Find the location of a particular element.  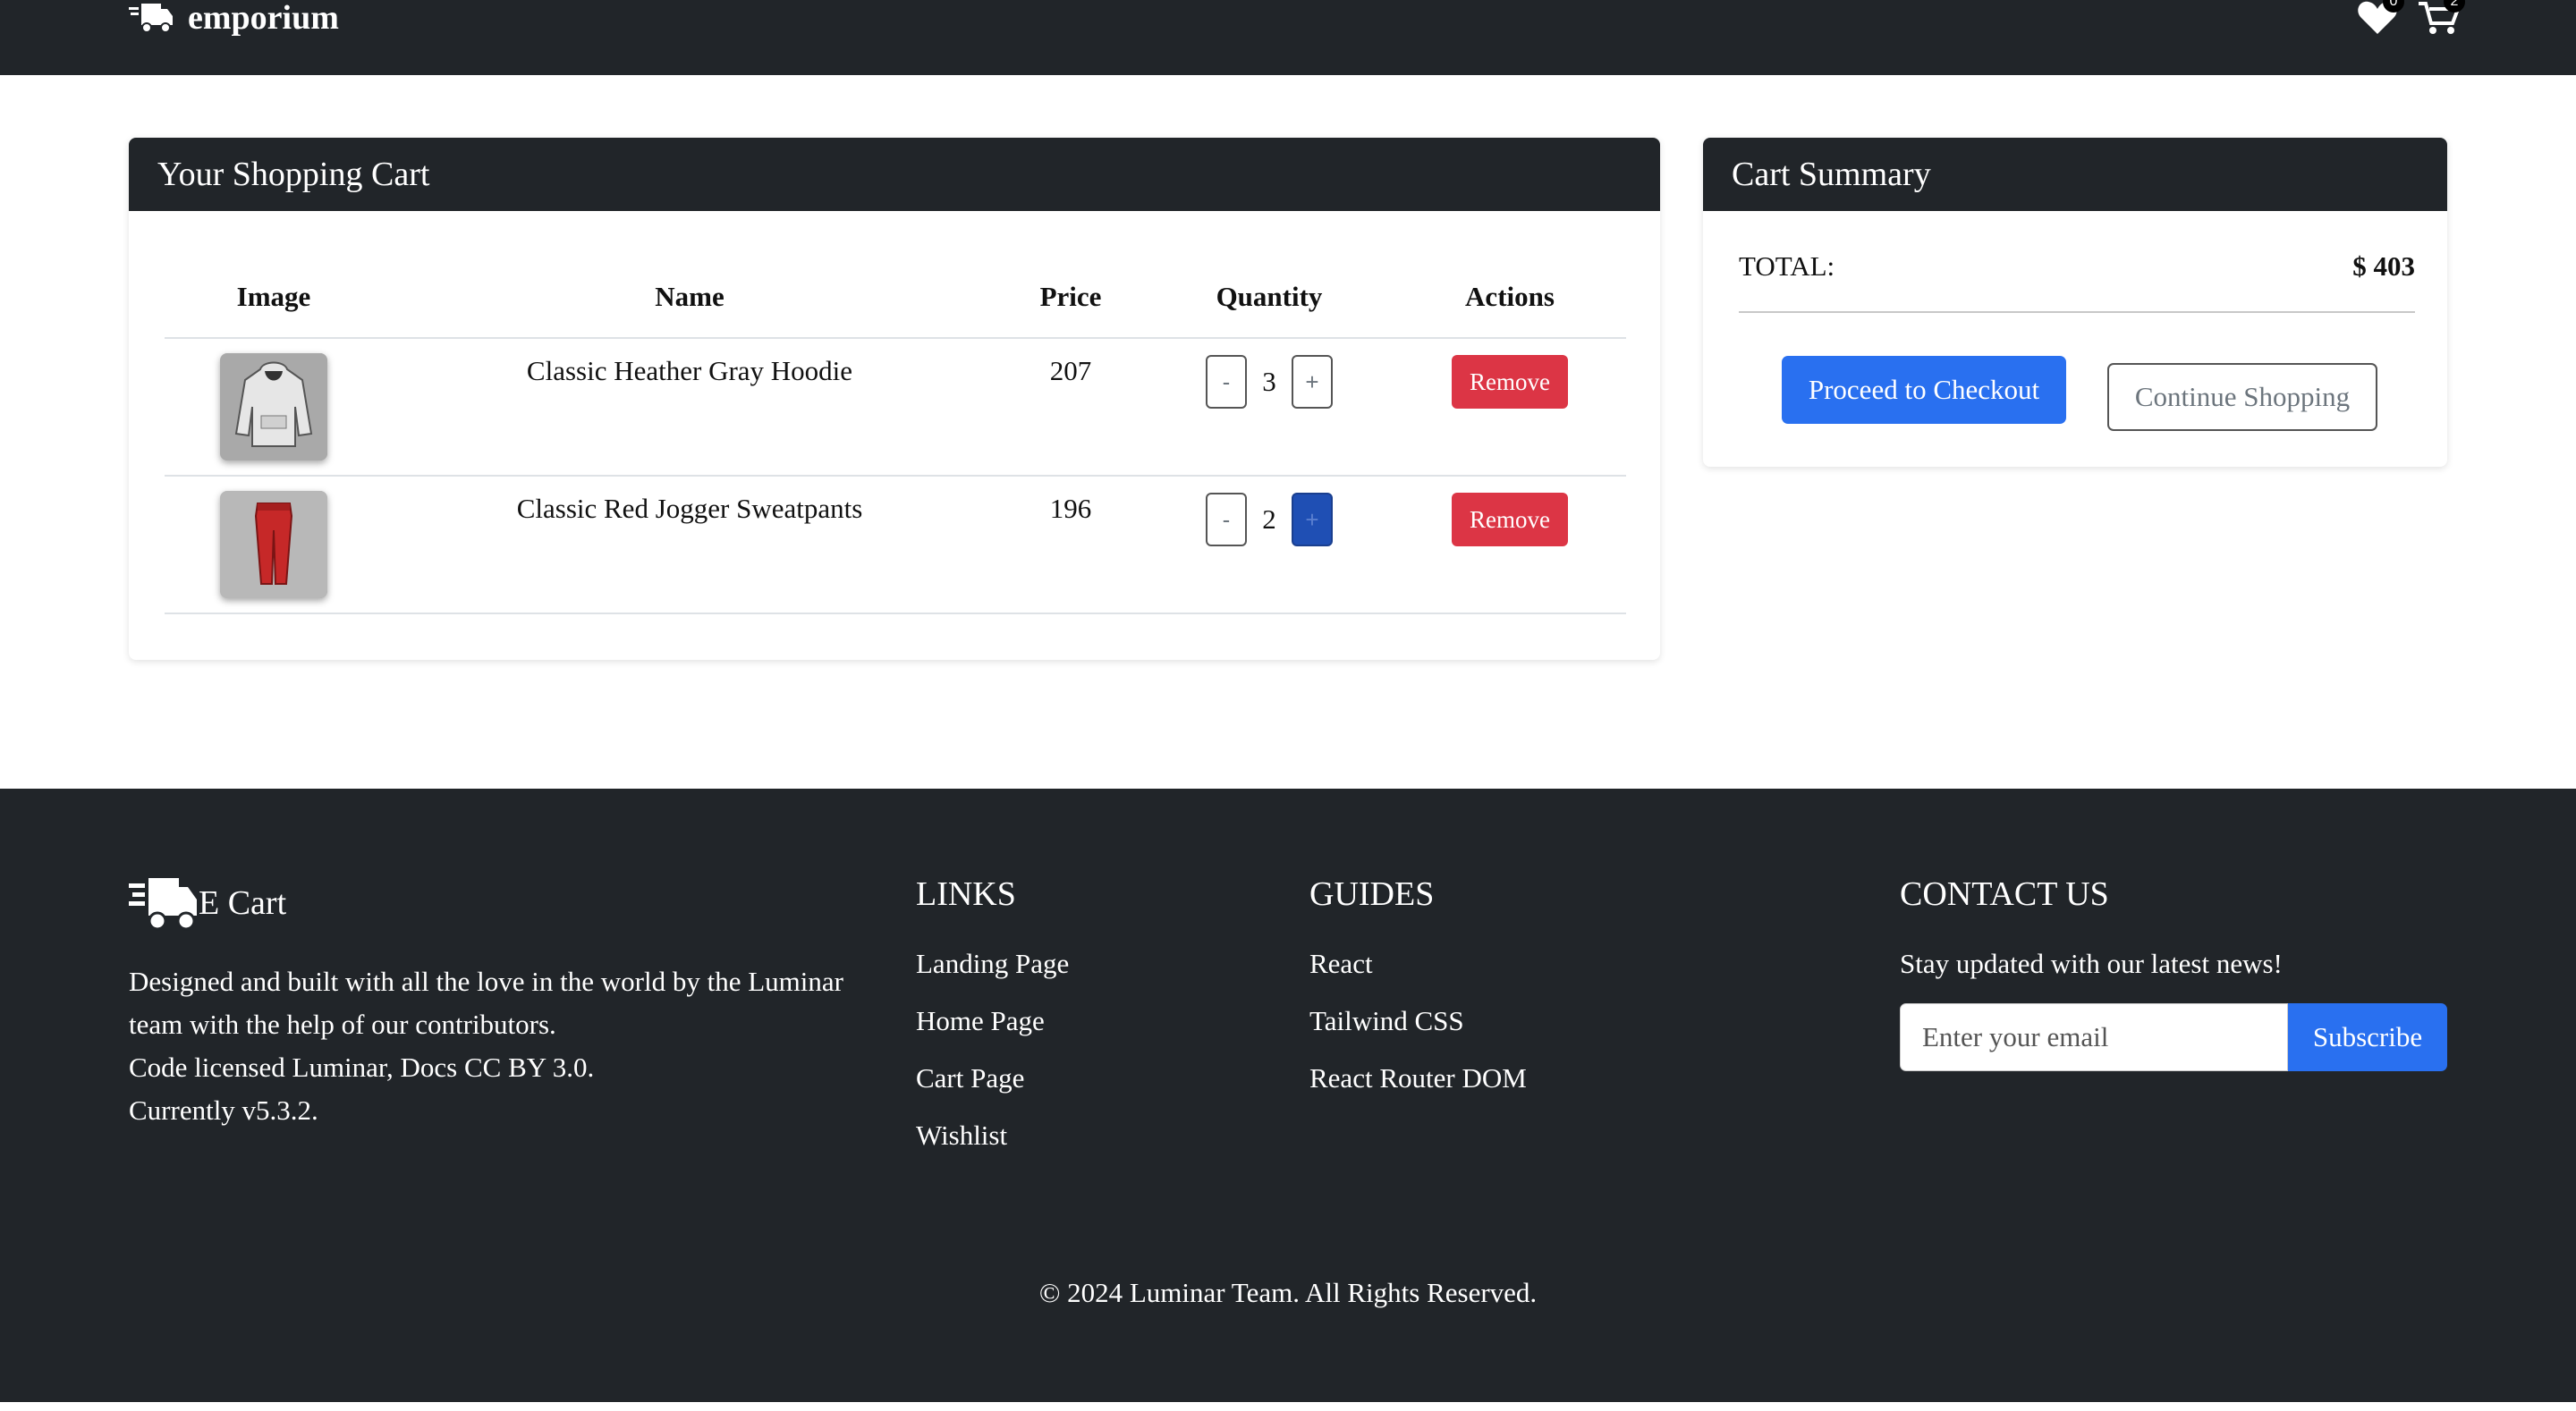

product-price: 207 is located at coordinates (1070, 408).